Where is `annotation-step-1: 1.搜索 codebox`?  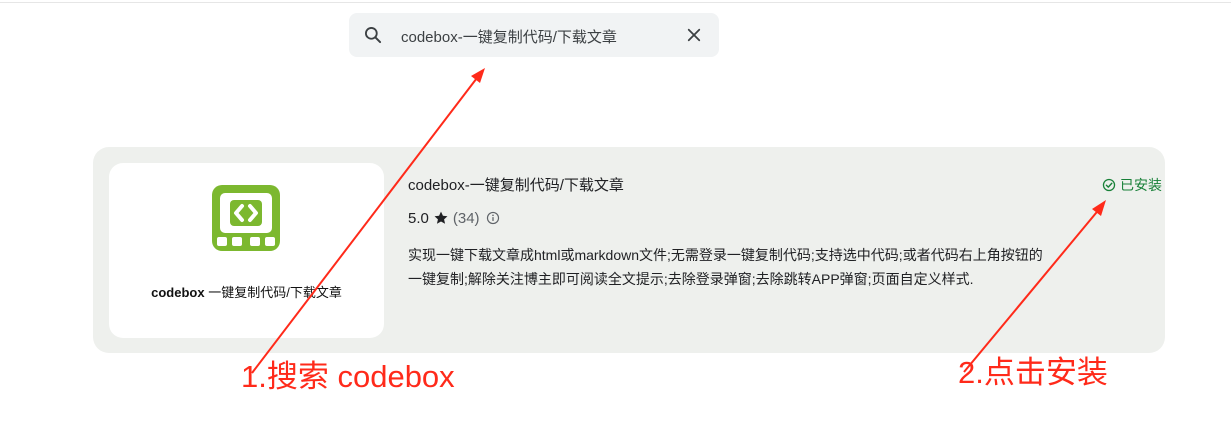 annotation-step-1: 1.搜索 codebox is located at coordinates (348, 376).